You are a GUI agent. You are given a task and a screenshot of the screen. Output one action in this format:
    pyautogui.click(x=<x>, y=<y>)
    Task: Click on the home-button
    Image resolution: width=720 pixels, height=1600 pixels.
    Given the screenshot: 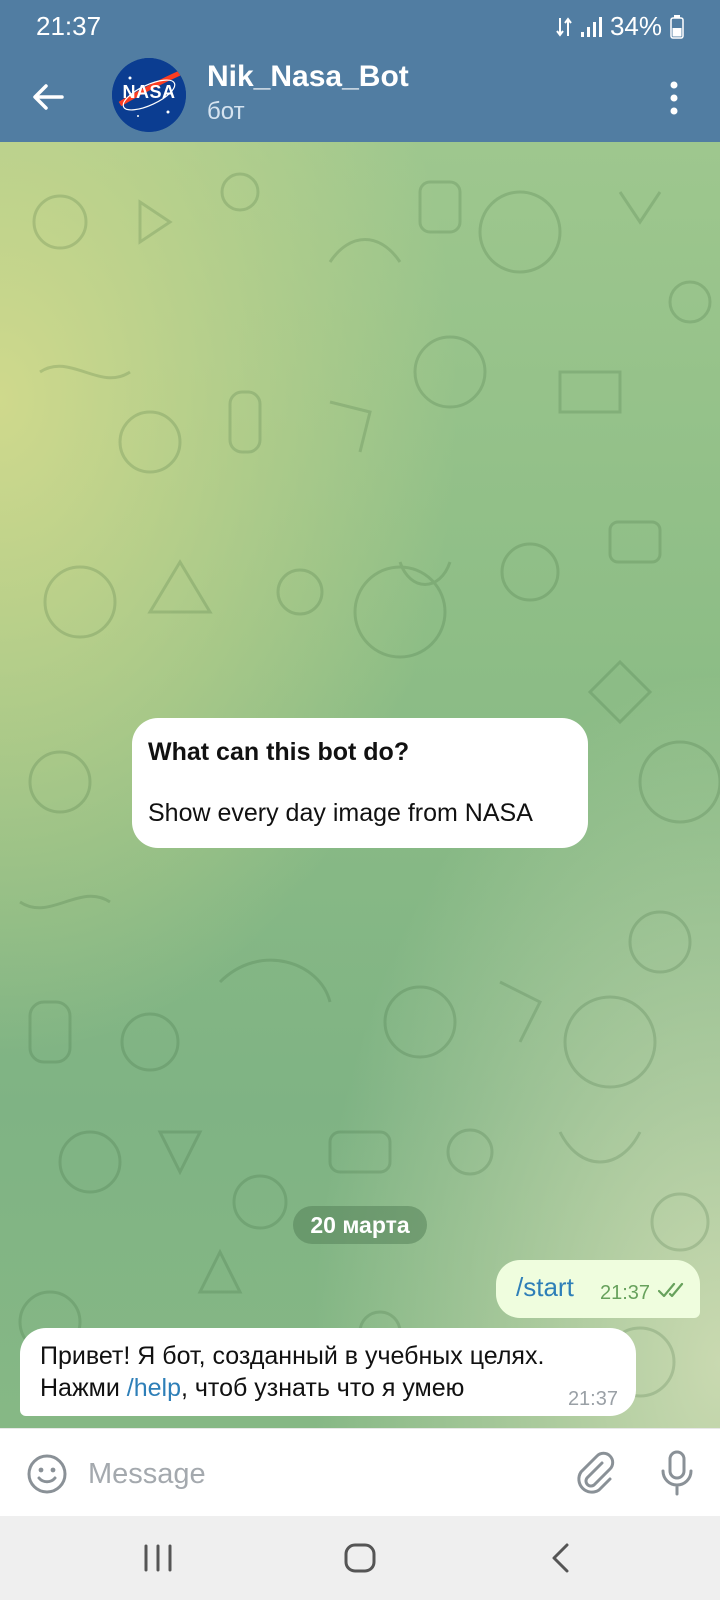 What is the action you would take?
    pyautogui.click(x=360, y=1558)
    